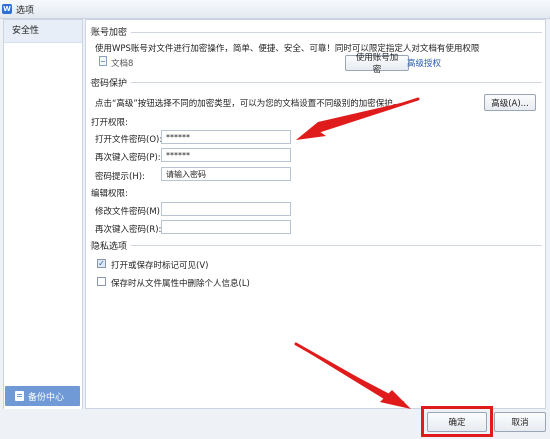 The image size is (550, 439). What do you see at coordinates (46, 397) in the screenshot?
I see `backup-center-label: 备份中心` at bounding box center [46, 397].